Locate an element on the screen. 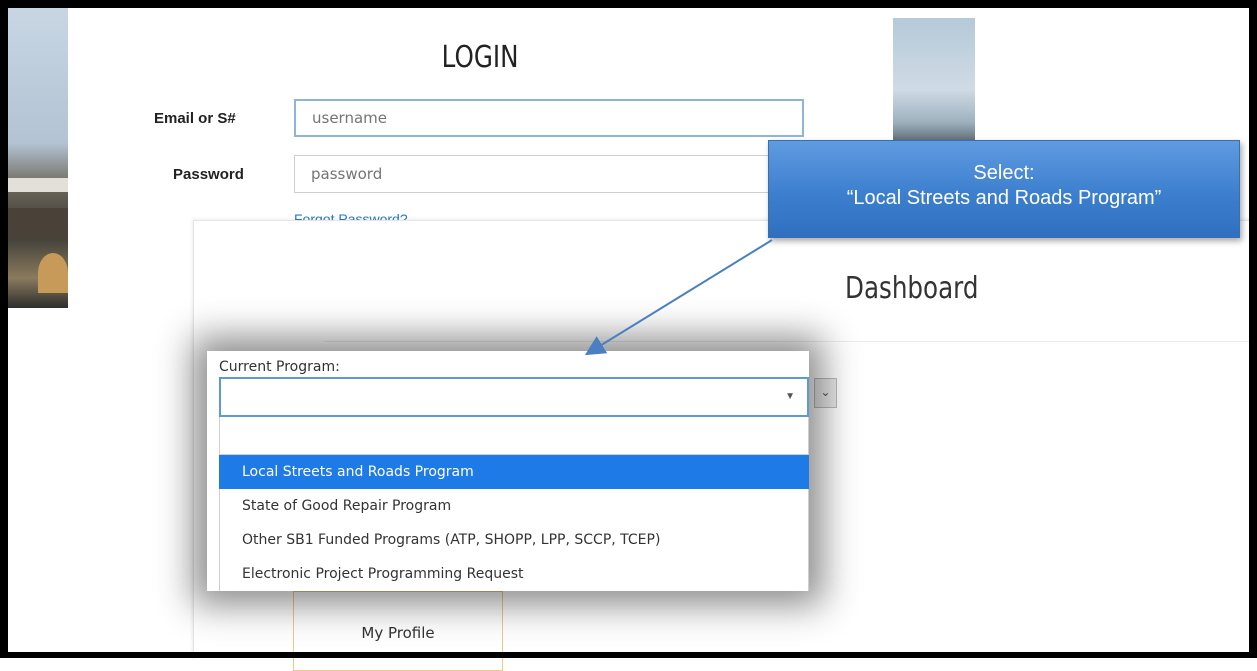 Image resolution: width=1257 pixels, height=671 pixels. email-input is located at coordinates (549, 118).